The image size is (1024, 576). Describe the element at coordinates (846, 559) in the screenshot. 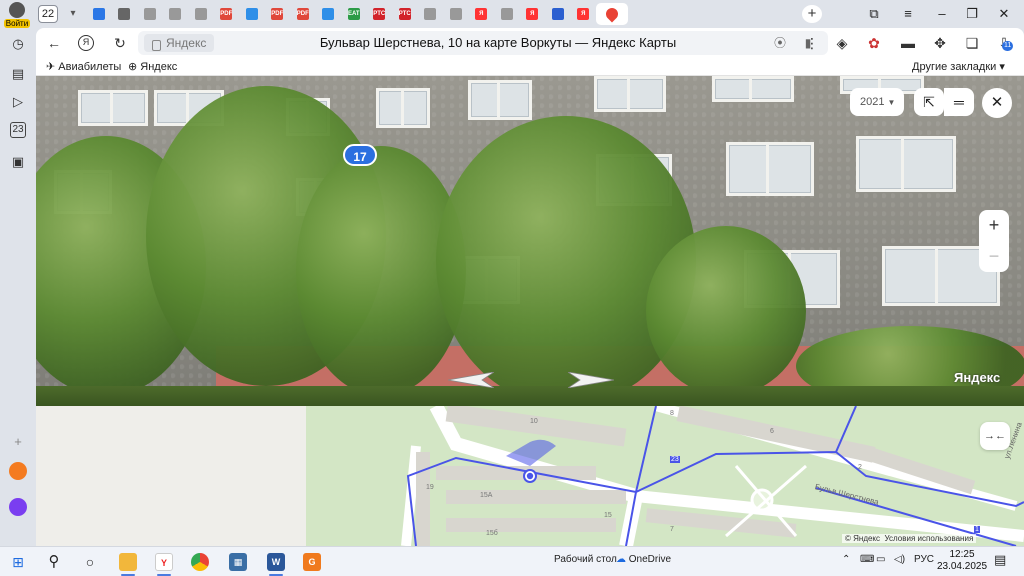

I see `tray-expand-icon: ⌃` at that location.